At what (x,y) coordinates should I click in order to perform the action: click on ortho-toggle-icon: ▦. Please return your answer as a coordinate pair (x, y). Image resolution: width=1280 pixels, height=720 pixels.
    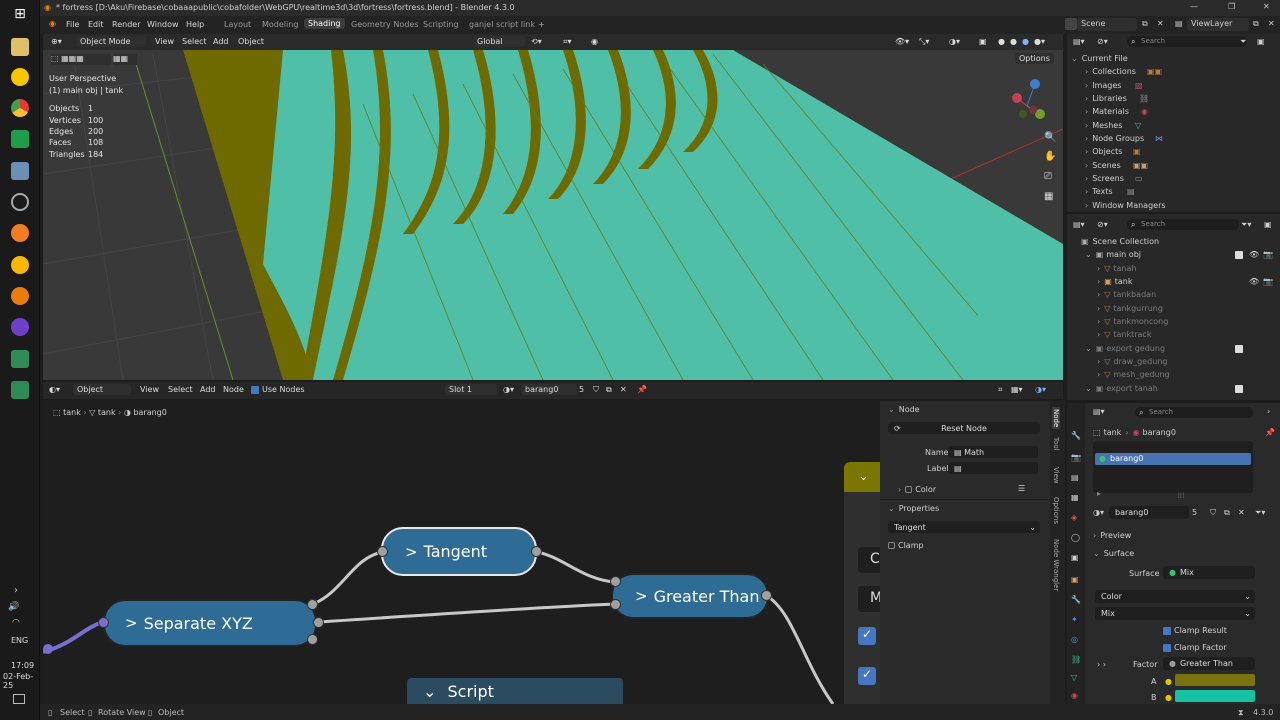
    Looking at the image, I should click on (1048, 196).